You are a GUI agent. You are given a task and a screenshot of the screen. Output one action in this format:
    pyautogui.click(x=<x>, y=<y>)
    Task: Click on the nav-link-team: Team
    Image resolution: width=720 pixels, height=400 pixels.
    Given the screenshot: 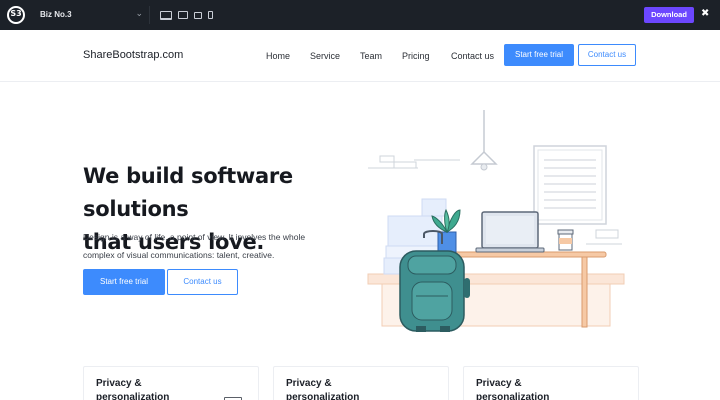 What is the action you would take?
    pyautogui.click(x=371, y=56)
    